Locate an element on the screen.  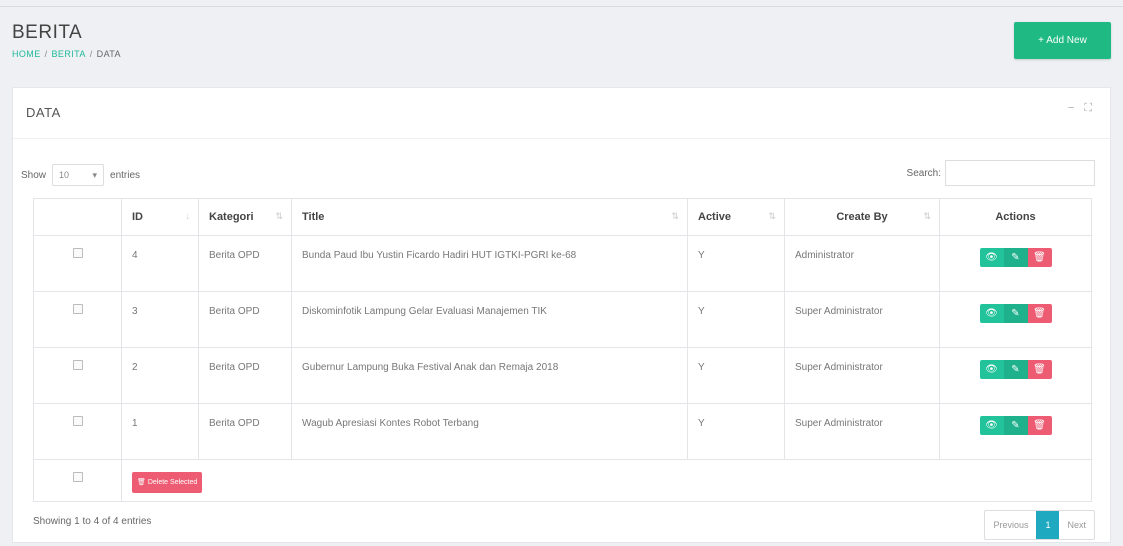
table-footer-row: 🗑 Delete Selected is located at coordinates (562, 480).